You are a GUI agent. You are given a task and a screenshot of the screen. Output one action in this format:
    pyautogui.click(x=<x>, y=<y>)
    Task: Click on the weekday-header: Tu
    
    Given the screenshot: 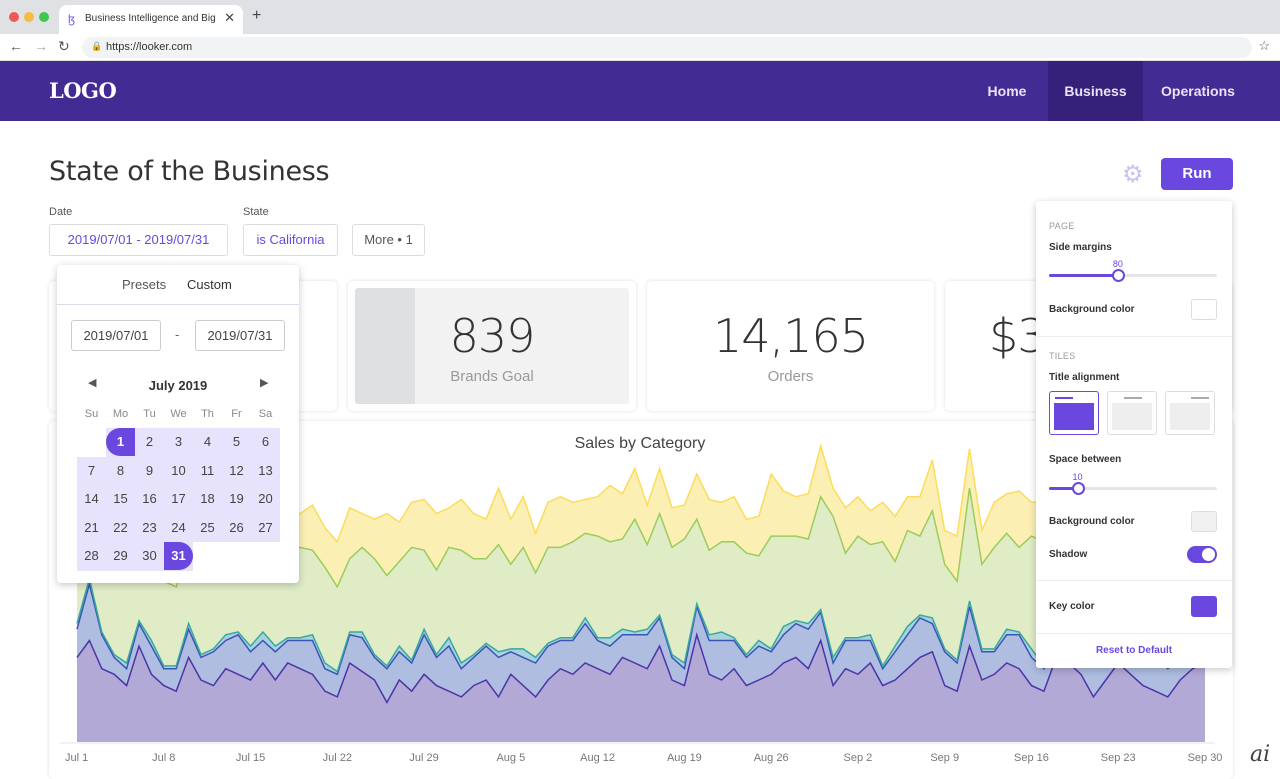 What is the action you would take?
    pyautogui.click(x=149, y=414)
    